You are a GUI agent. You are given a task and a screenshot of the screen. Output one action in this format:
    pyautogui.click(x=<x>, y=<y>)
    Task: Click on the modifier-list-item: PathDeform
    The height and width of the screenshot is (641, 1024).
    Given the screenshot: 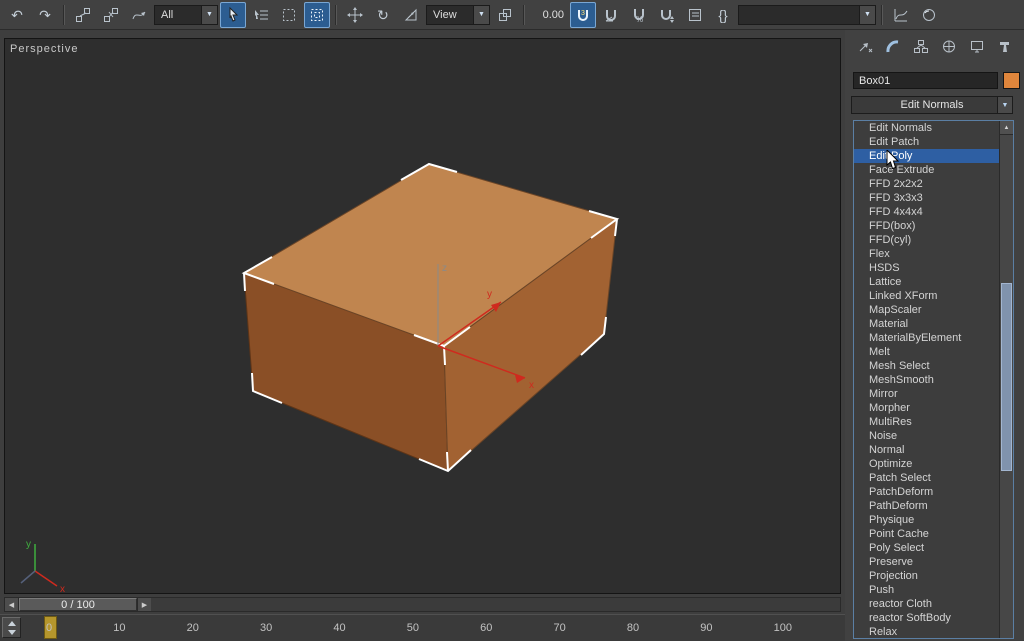 What is the action you would take?
    pyautogui.click(x=927, y=506)
    